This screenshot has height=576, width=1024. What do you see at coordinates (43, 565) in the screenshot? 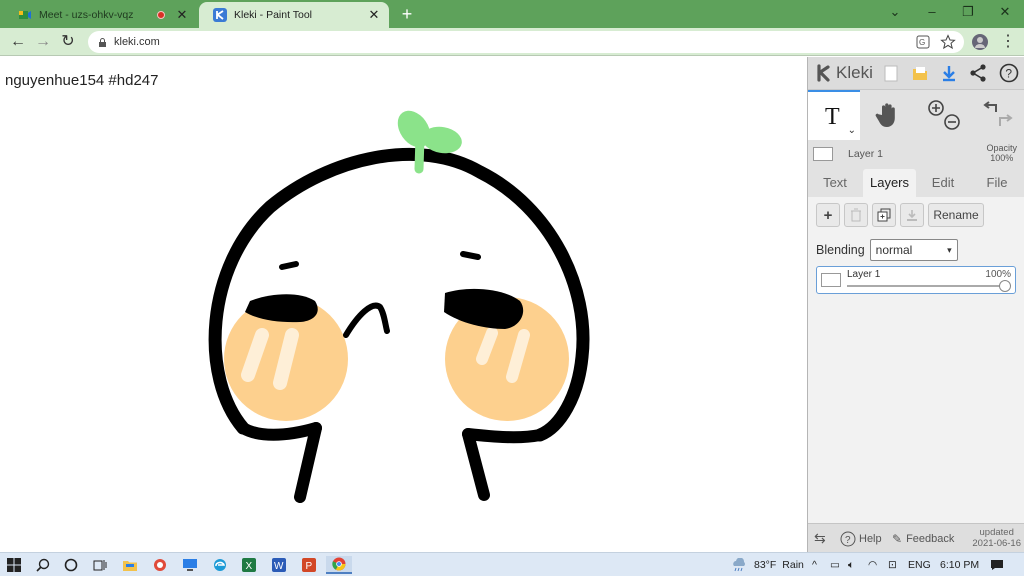
I see `search-icon` at bounding box center [43, 565].